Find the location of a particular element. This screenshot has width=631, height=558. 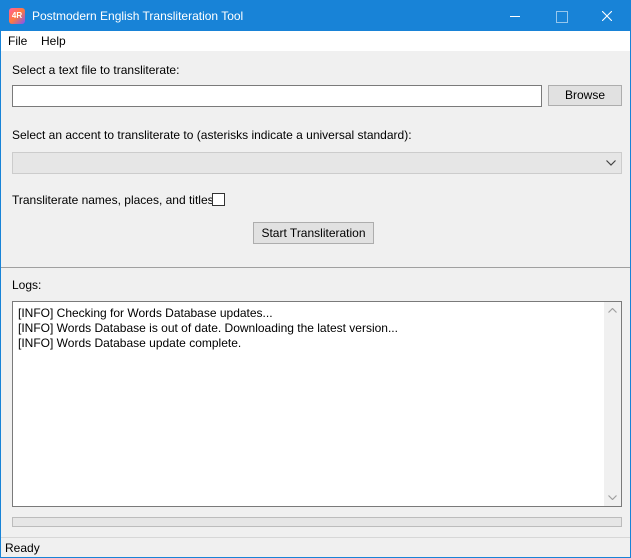

names-checkbox is located at coordinates (218, 199).